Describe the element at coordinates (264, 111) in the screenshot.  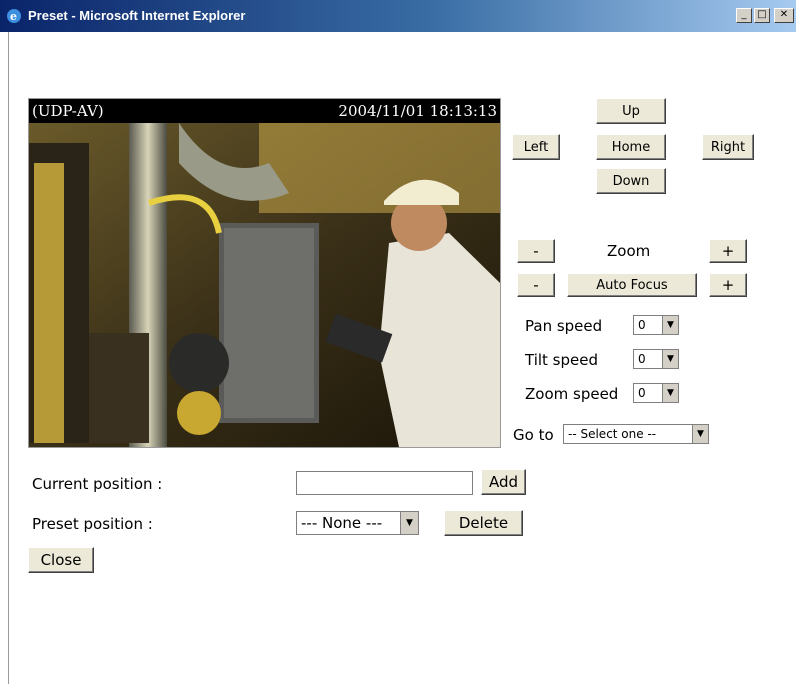
I see `video-header: (UDP-AV) 2004/11/01 18:13:13` at that location.